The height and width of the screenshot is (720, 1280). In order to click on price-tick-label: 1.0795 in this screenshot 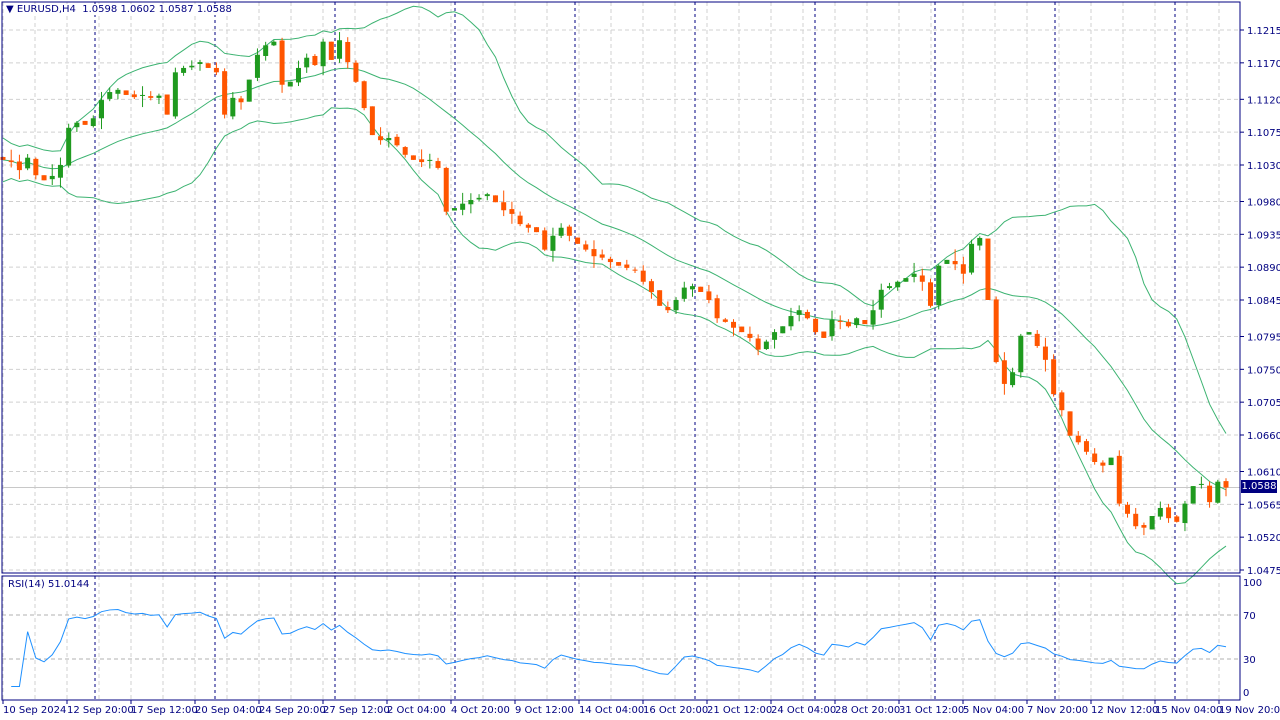, I will do `click(1263, 337)`.